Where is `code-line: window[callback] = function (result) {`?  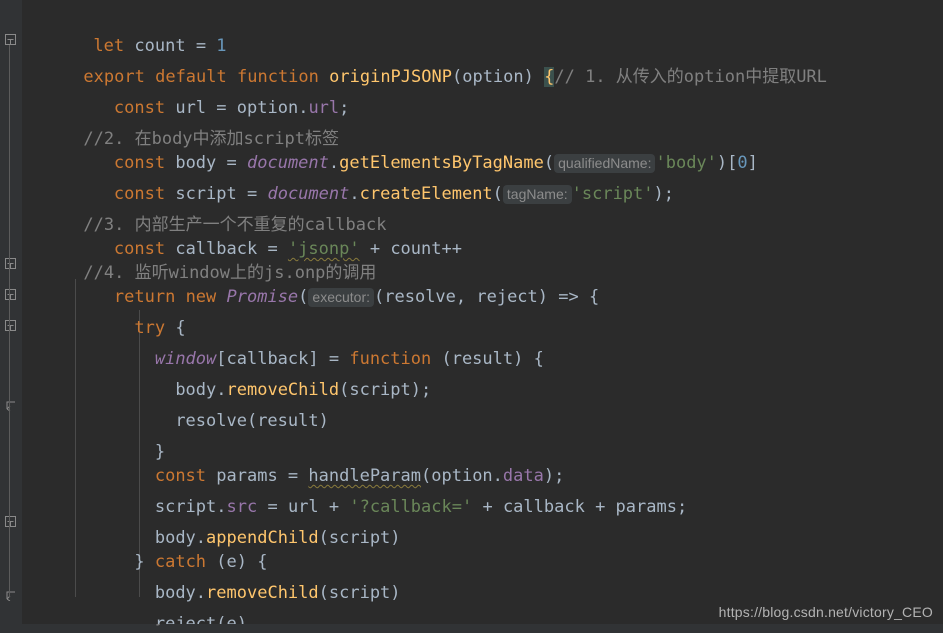
code-line: window[callback] = function (result) { is located at coordinates (288, 341).